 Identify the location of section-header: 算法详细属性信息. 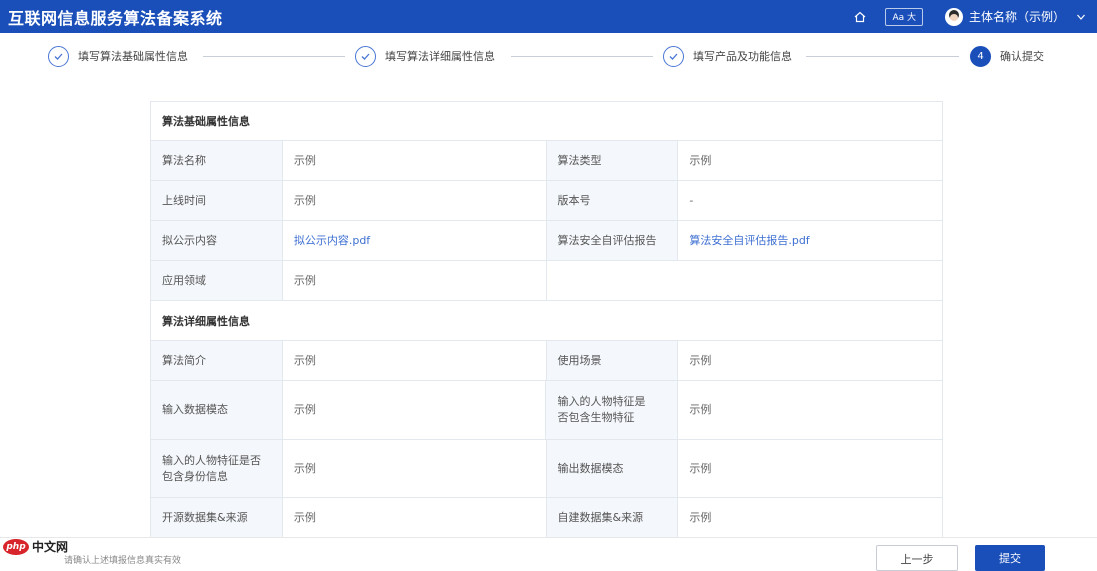
(547, 321).